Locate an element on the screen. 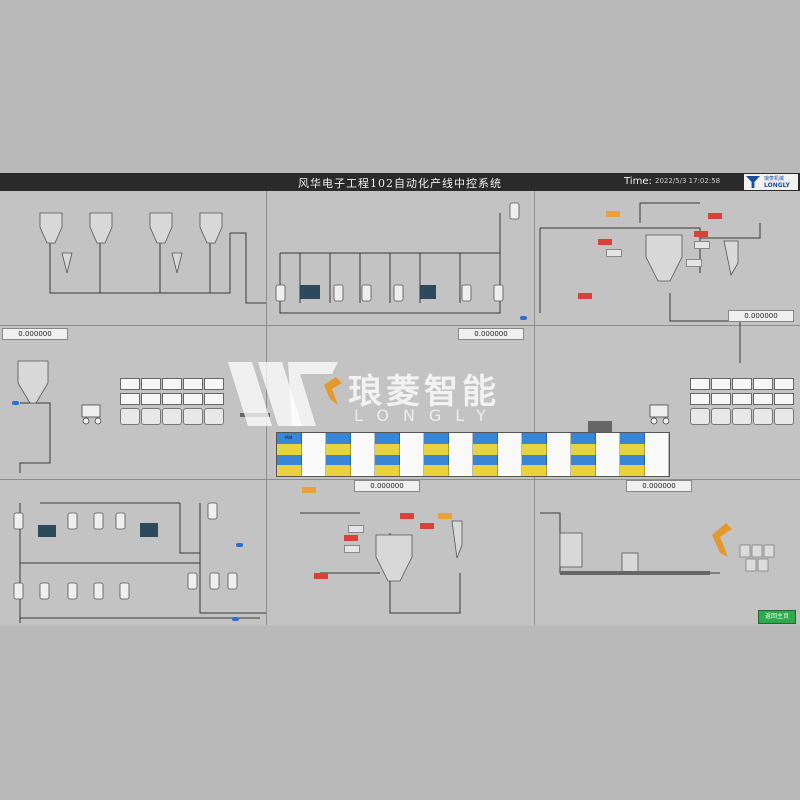  readout-top-middle: 0.000000 is located at coordinates (491, 334).